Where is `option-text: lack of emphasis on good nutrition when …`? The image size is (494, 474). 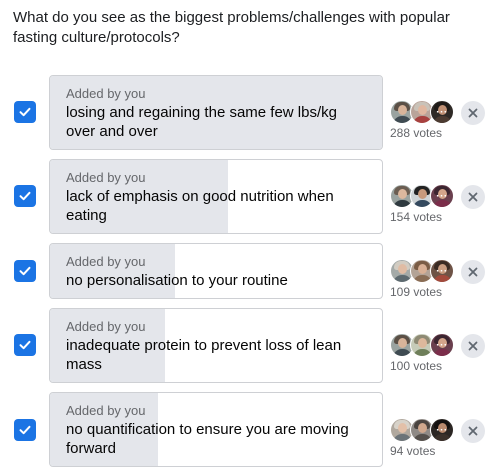 option-text: lack of emphasis on good nutrition when … is located at coordinates (200, 206).